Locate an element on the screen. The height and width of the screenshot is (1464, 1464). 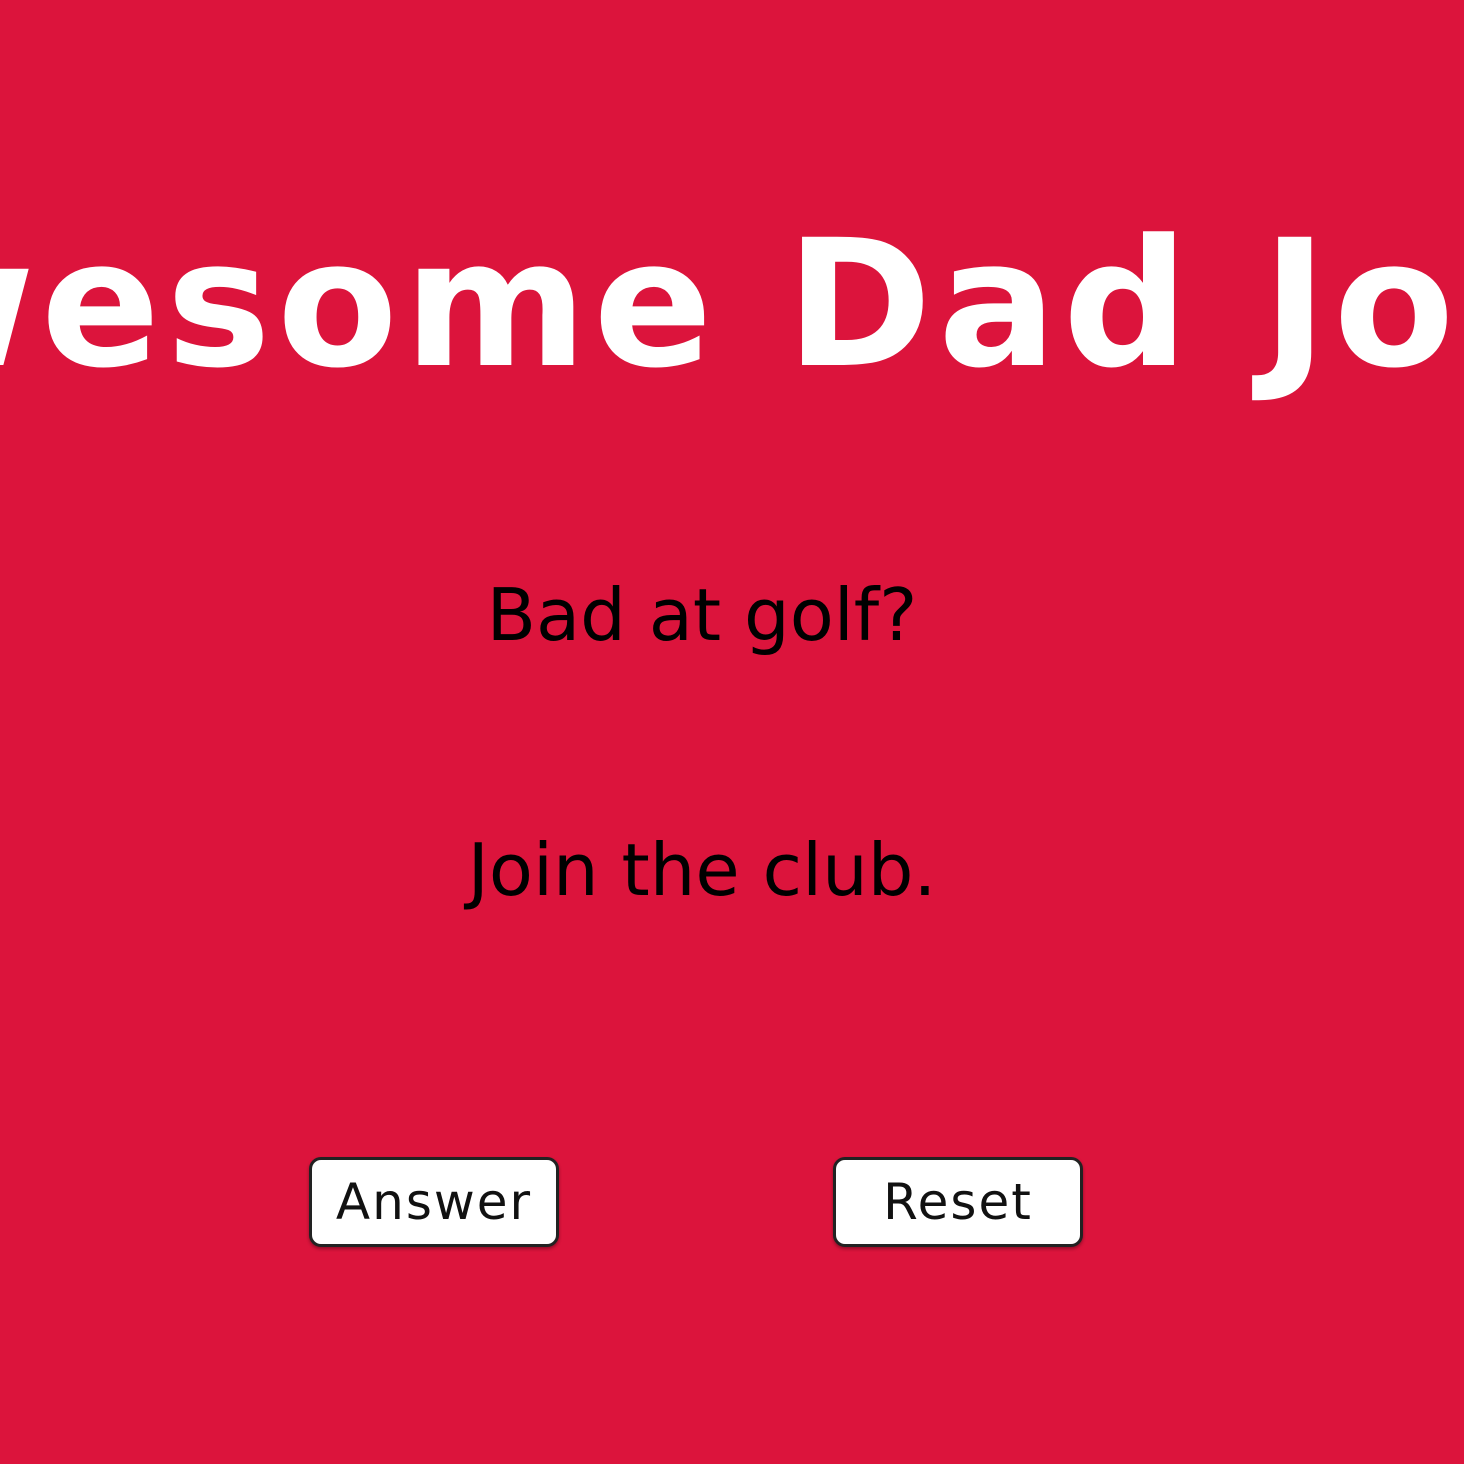
joke-answer: Join the club. is located at coordinates (702, 870).